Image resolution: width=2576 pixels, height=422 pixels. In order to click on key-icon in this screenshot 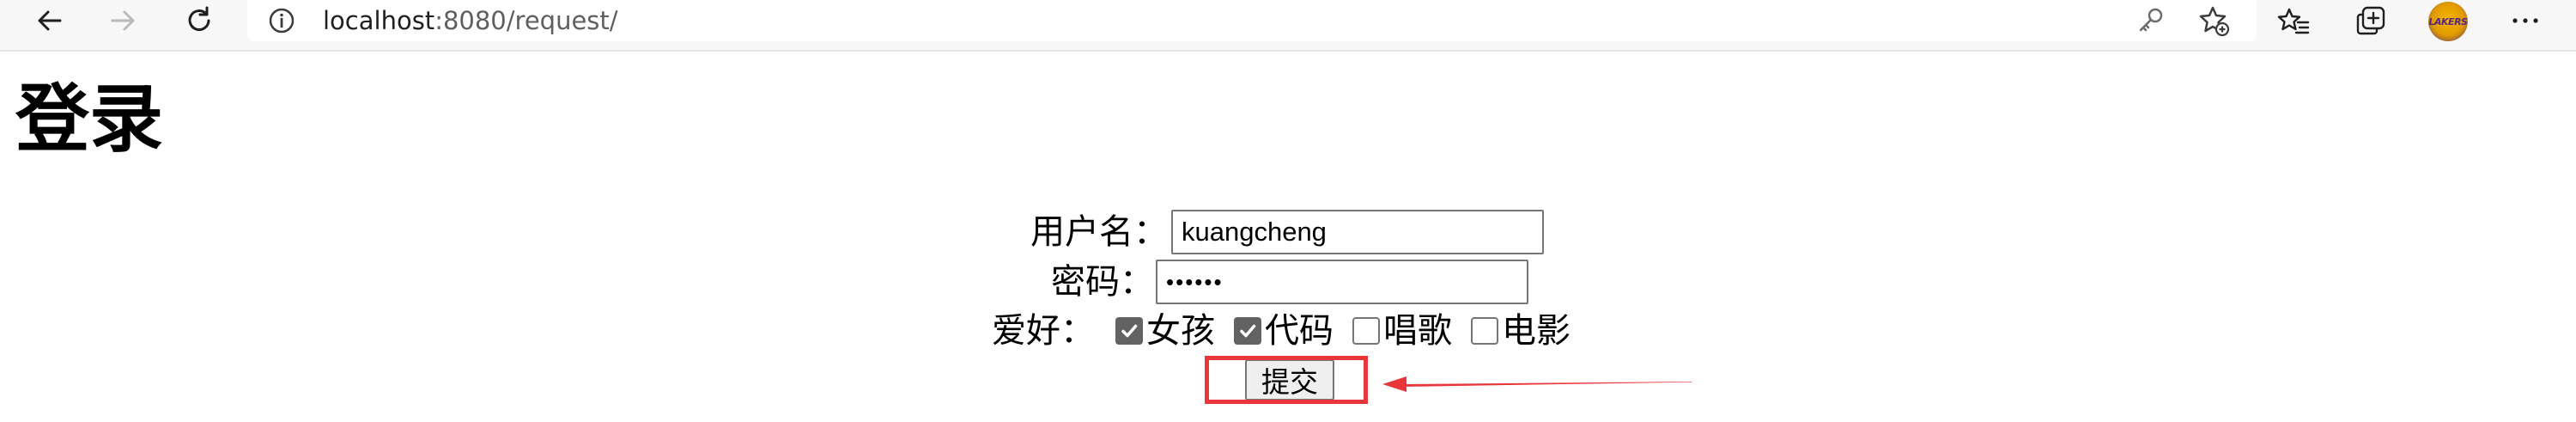, I will do `click(2150, 20)`.